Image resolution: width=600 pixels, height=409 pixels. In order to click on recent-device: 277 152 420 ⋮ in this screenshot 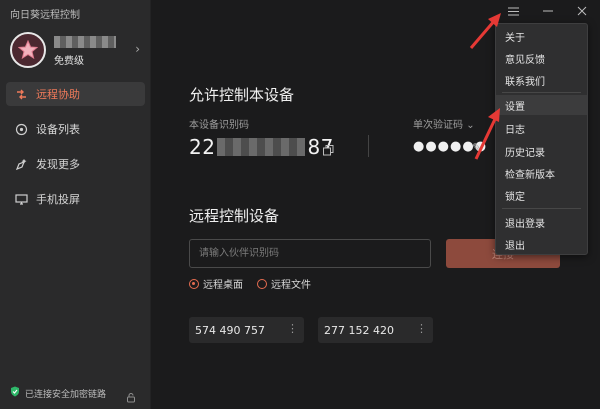, I will do `click(375, 330)`.